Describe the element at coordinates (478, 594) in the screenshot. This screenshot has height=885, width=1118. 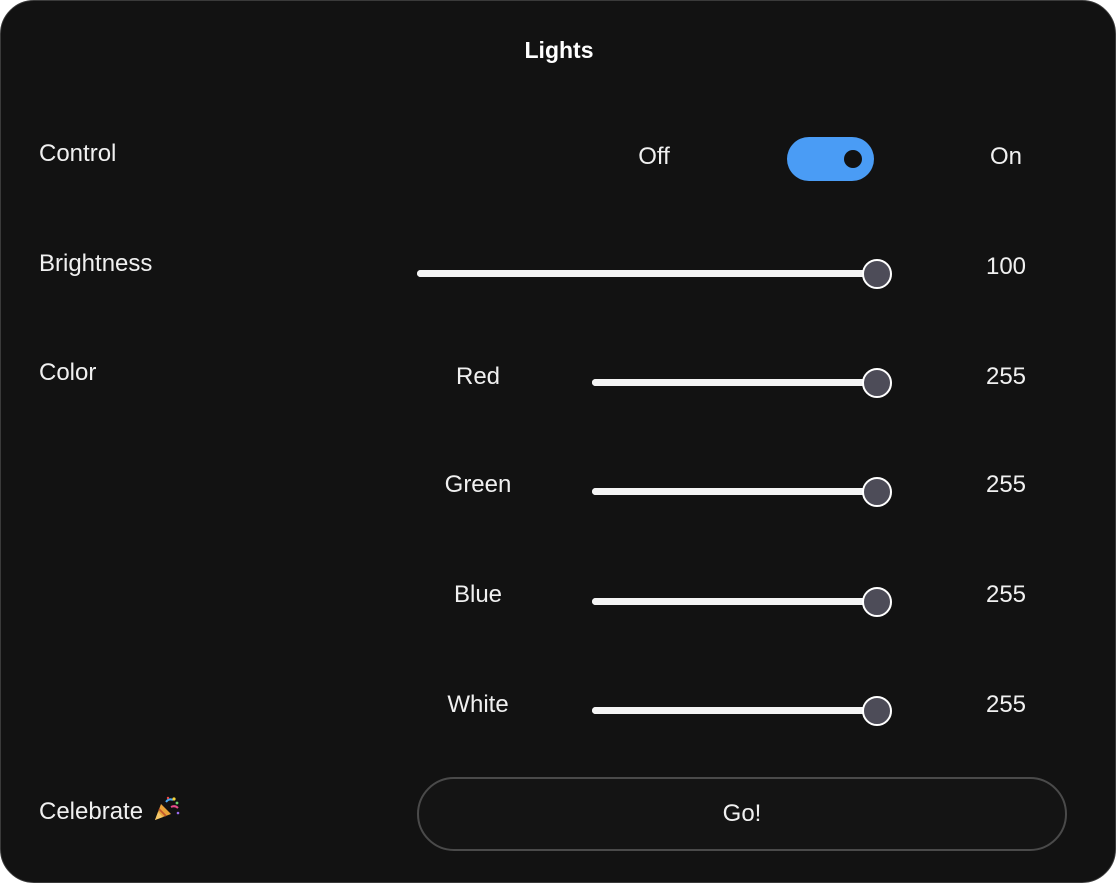
I see `blue-channel-label: Blue` at that location.